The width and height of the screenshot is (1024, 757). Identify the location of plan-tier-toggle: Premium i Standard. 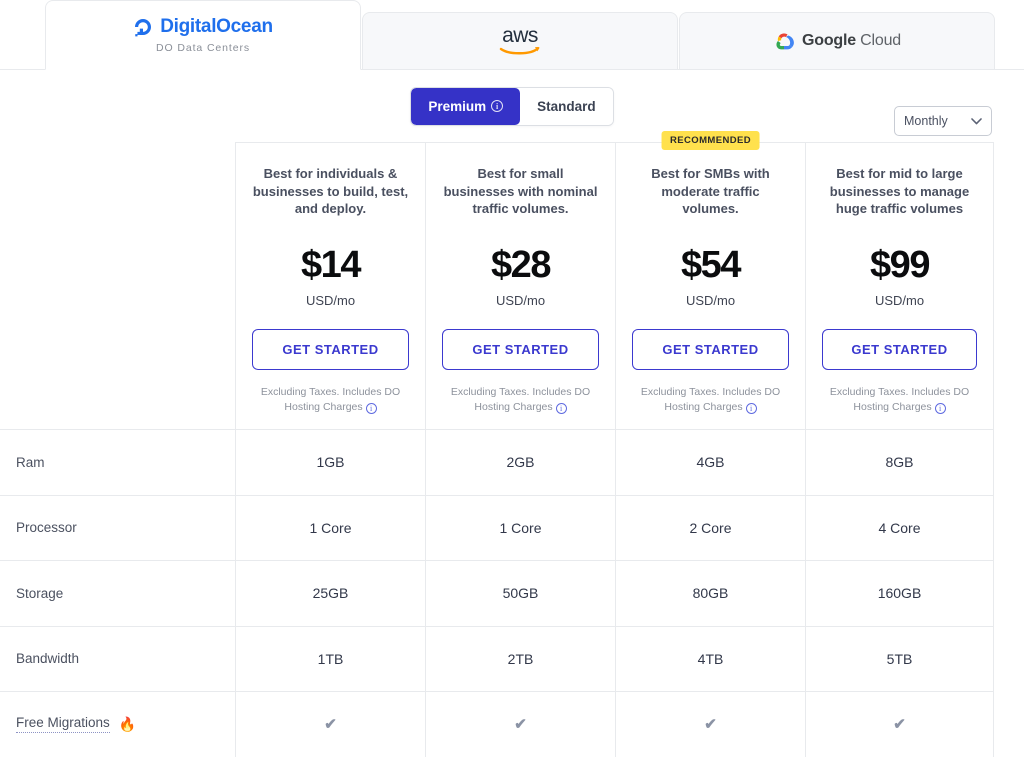
(512, 106).